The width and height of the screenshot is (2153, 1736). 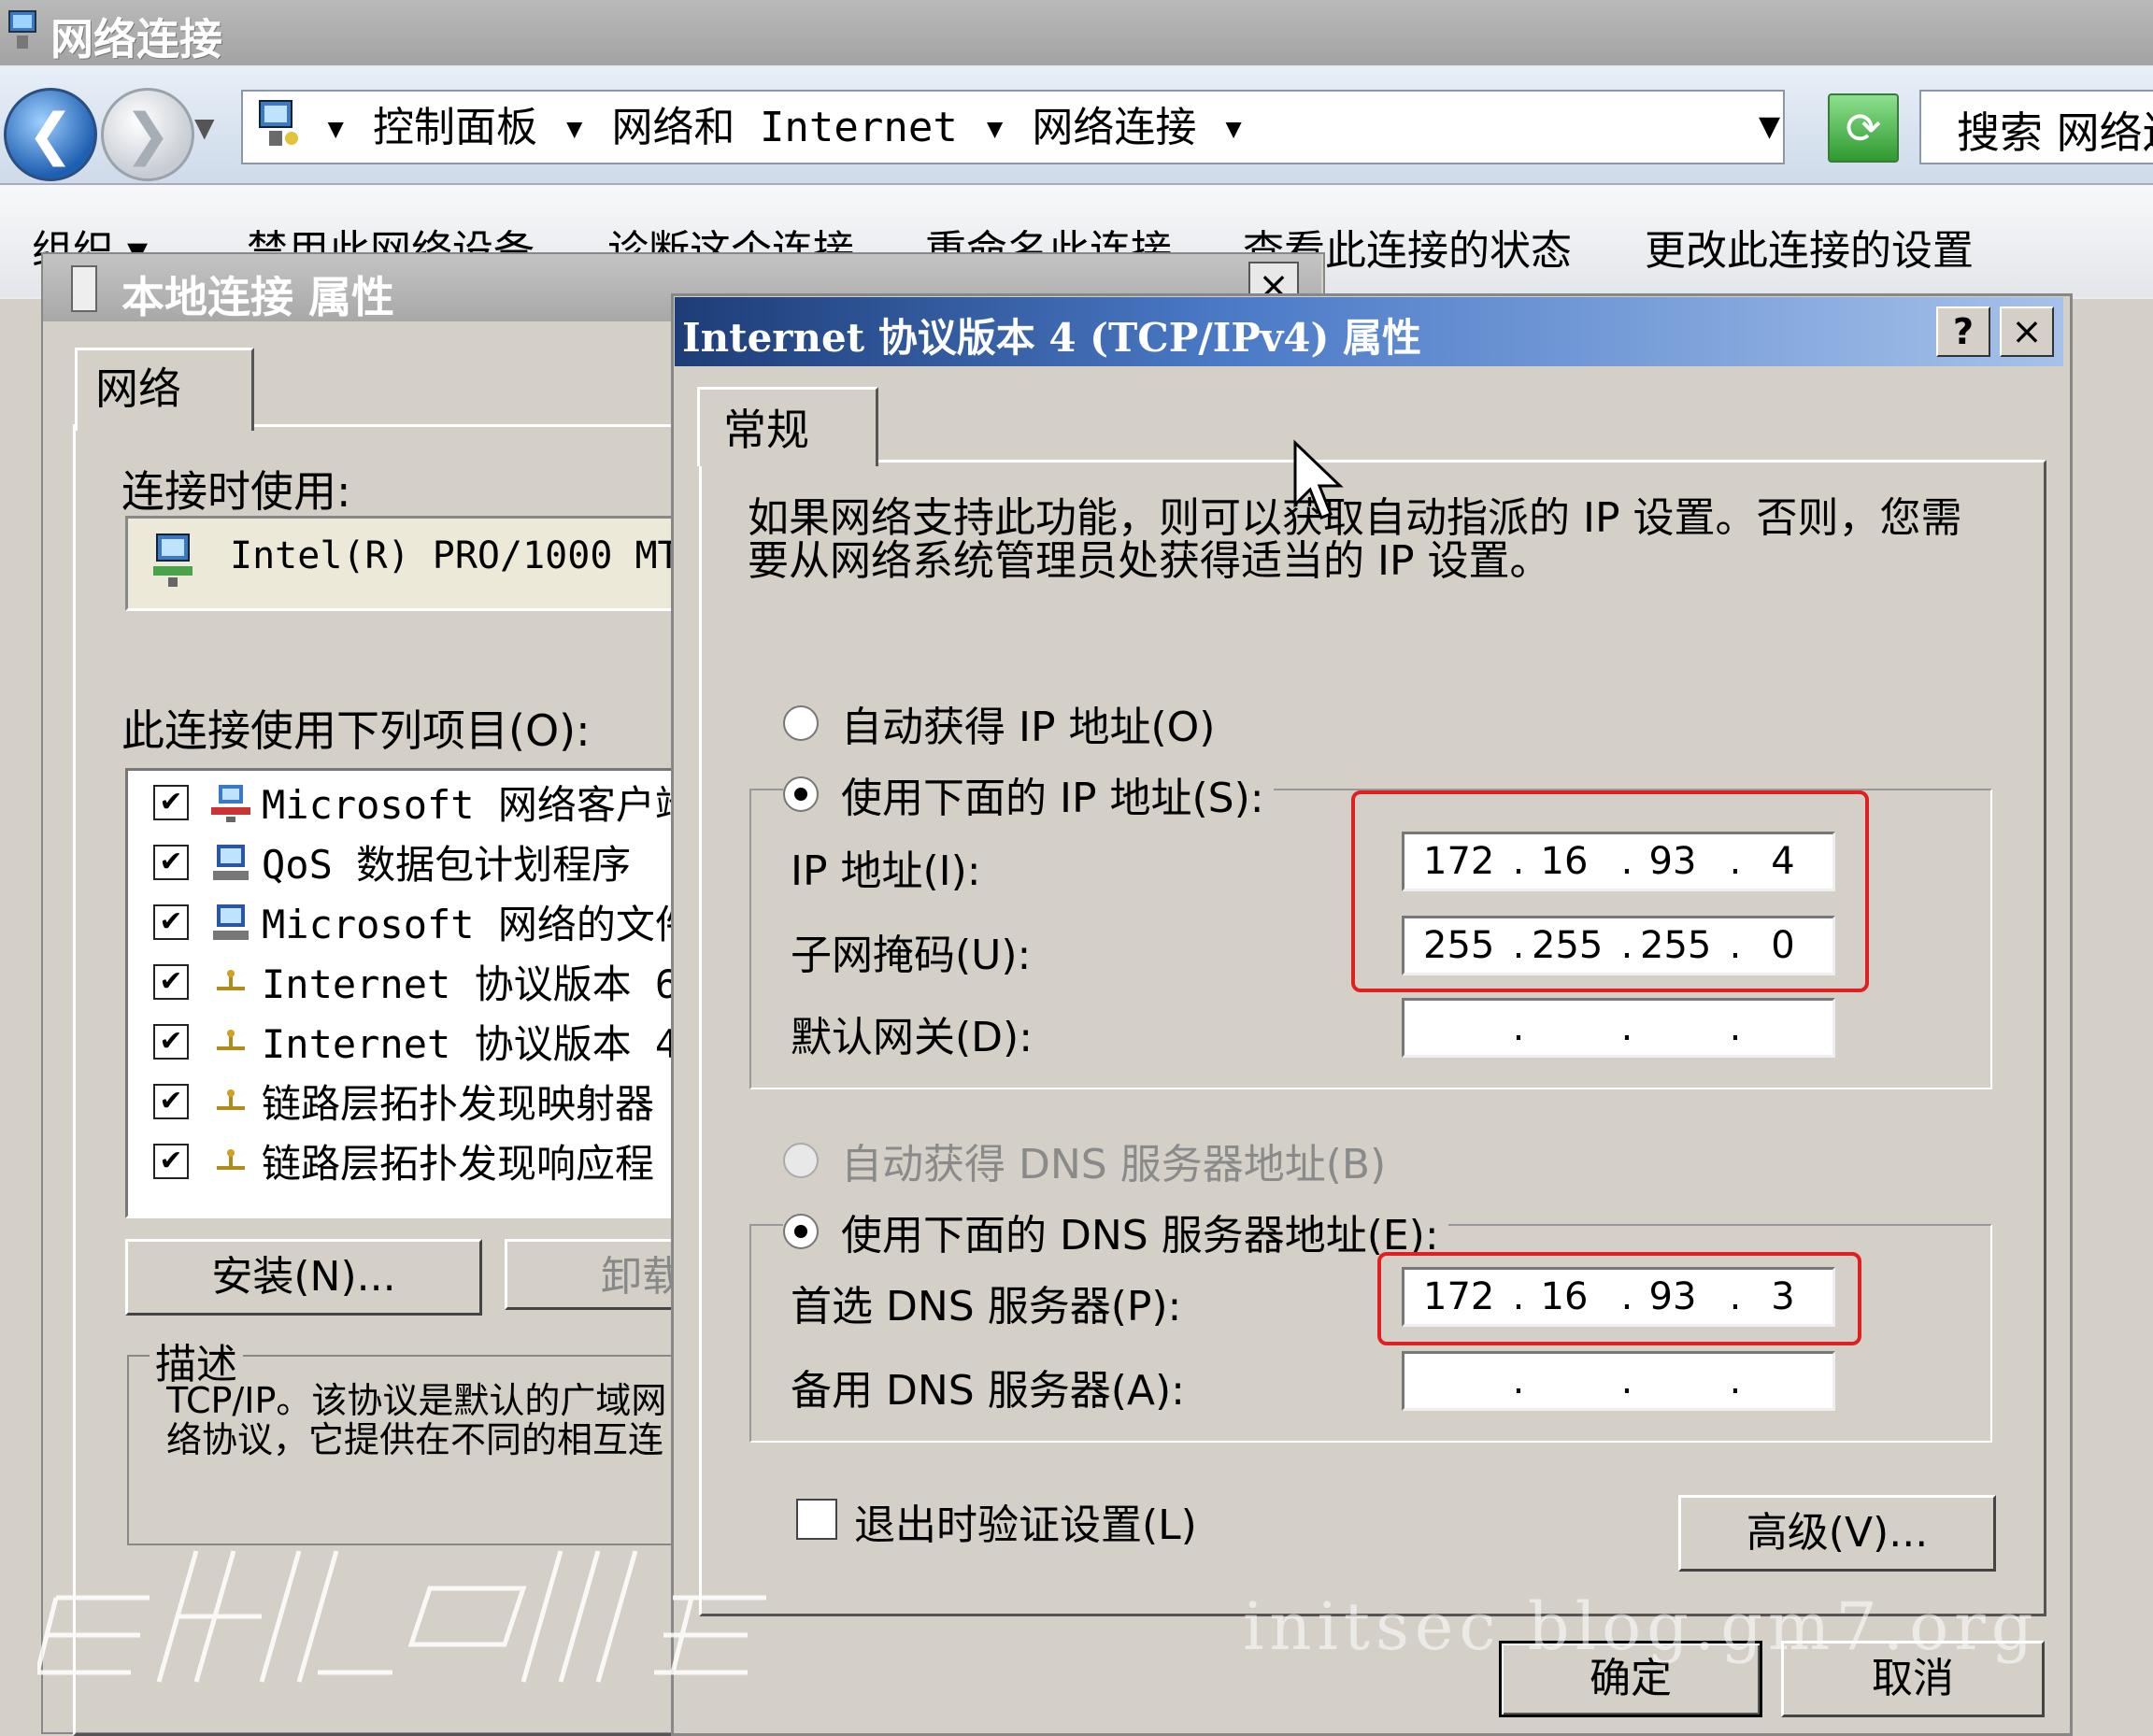 What do you see at coordinates (766, 430) in the screenshot?
I see `tab-general-label: 常规` at bounding box center [766, 430].